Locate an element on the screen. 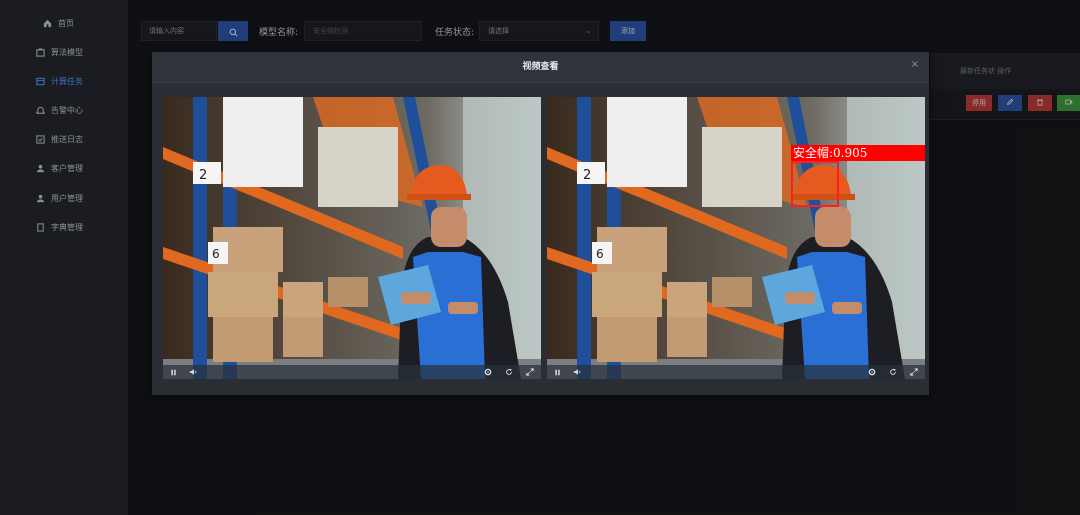  modal-title: 视频查看 is located at coordinates (540, 67).